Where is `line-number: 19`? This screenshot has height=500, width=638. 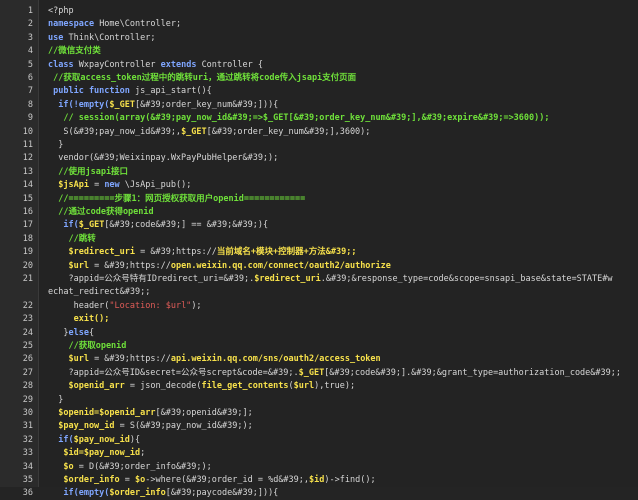
line-number: 19 is located at coordinates (27, 252).